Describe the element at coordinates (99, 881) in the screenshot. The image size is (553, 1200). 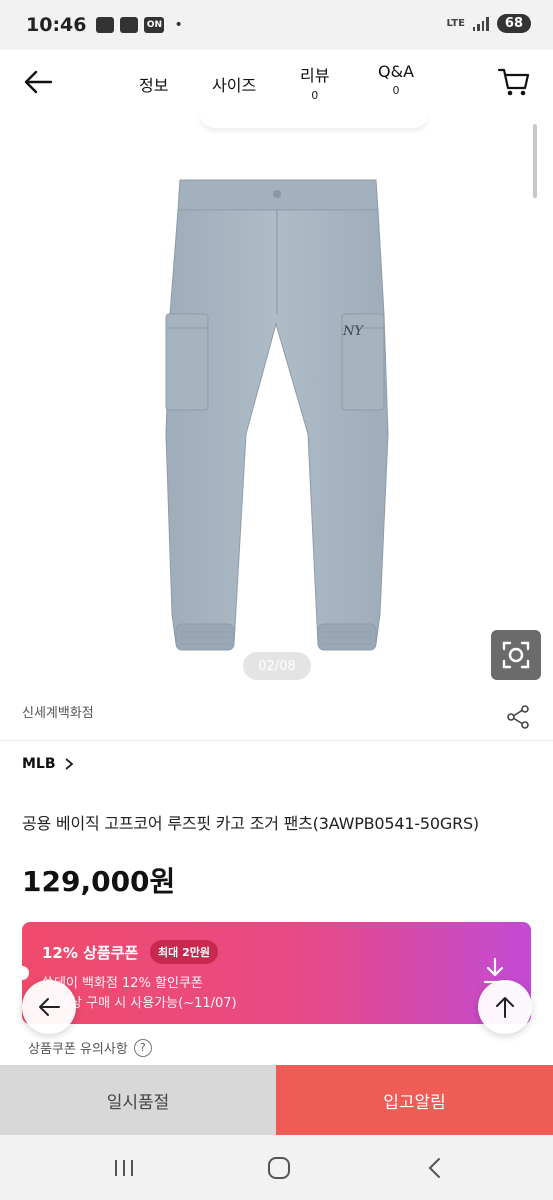
I see `product-price: 129,000원` at that location.